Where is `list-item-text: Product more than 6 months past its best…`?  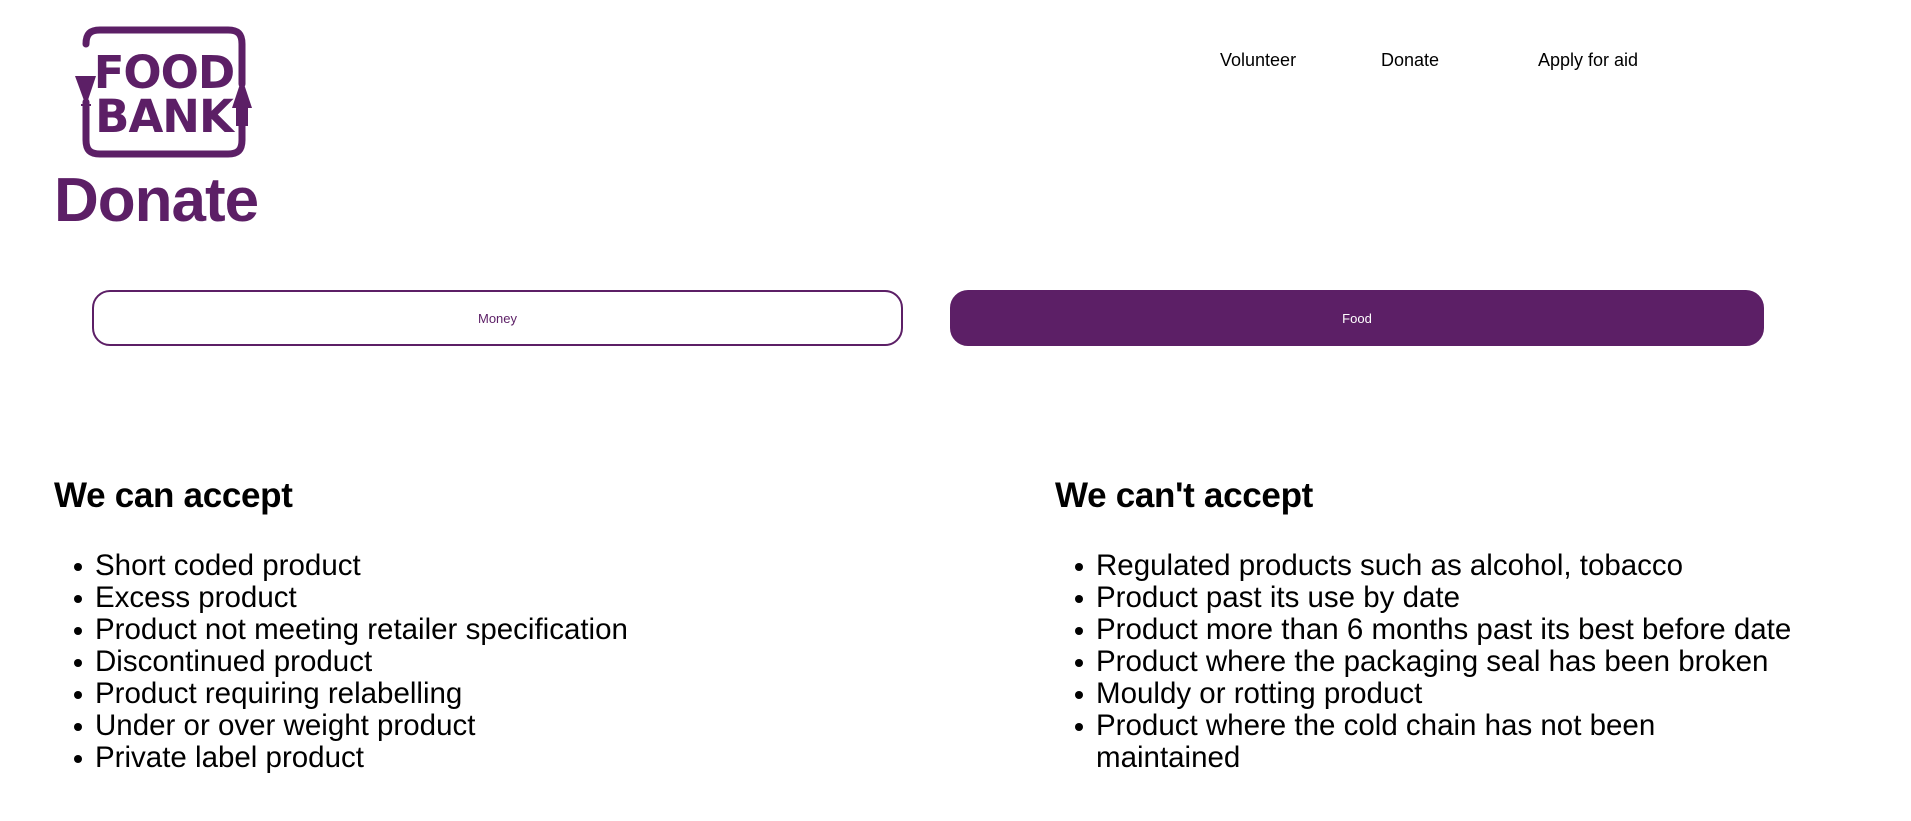 list-item-text: Product more than 6 months past its best… is located at coordinates (1444, 629).